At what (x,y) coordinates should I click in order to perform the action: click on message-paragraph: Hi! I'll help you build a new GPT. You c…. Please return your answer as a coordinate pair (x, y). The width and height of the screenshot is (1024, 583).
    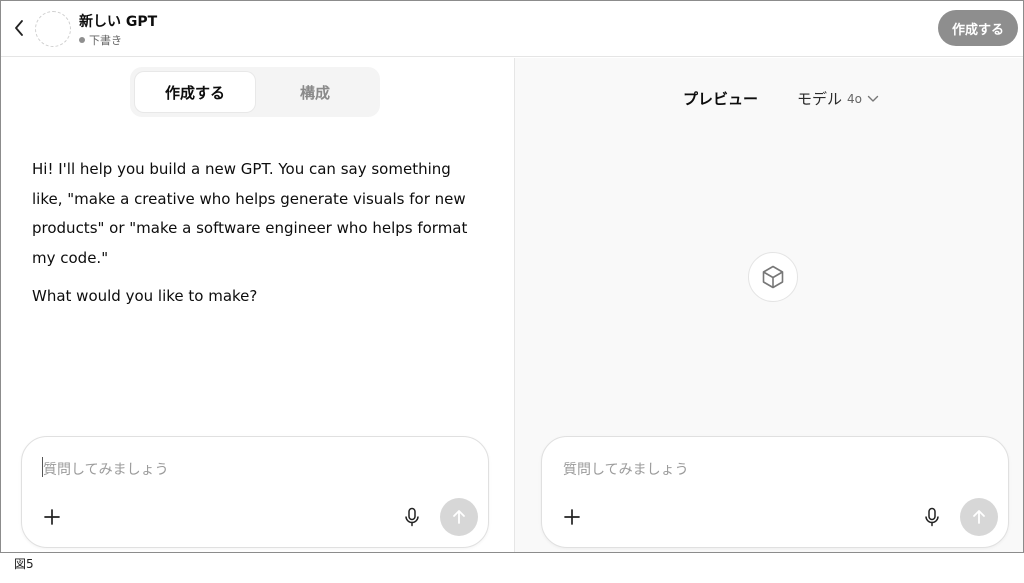
    Looking at the image, I should click on (250, 213).